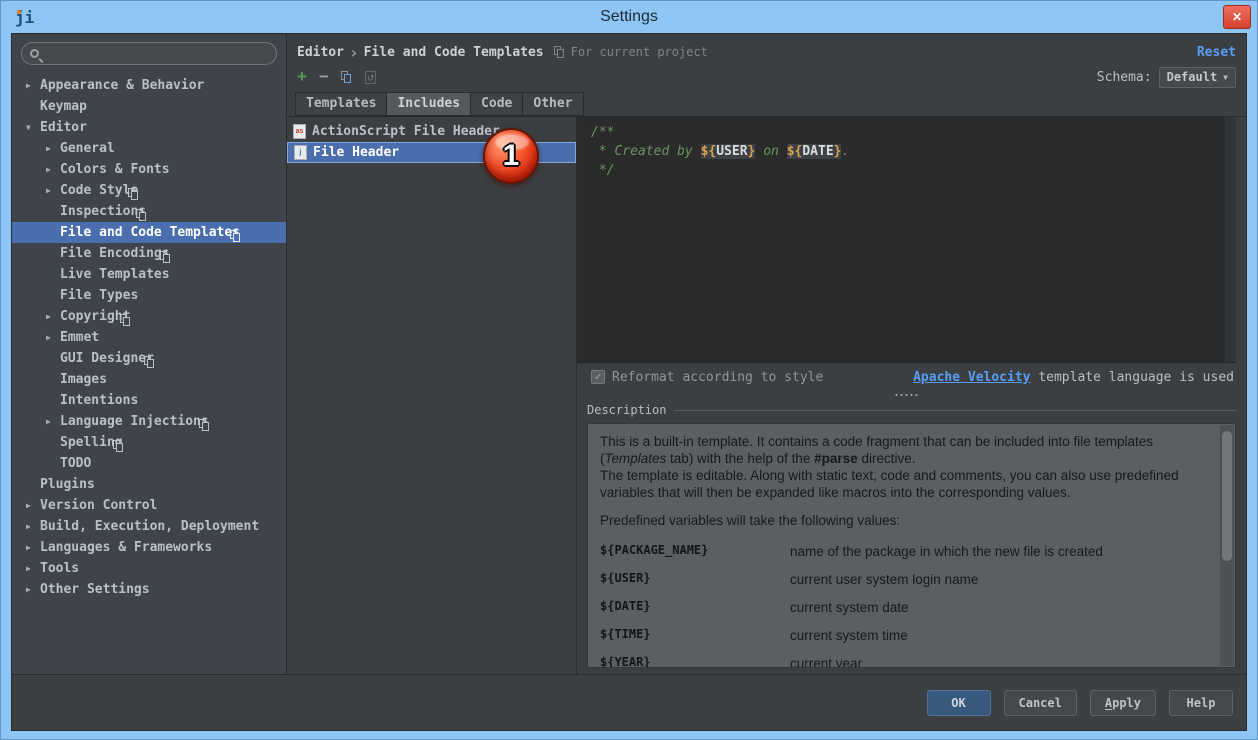 This screenshot has width=1258, height=740. Describe the element at coordinates (302, 76) in the screenshot. I see `add-button: +` at that location.